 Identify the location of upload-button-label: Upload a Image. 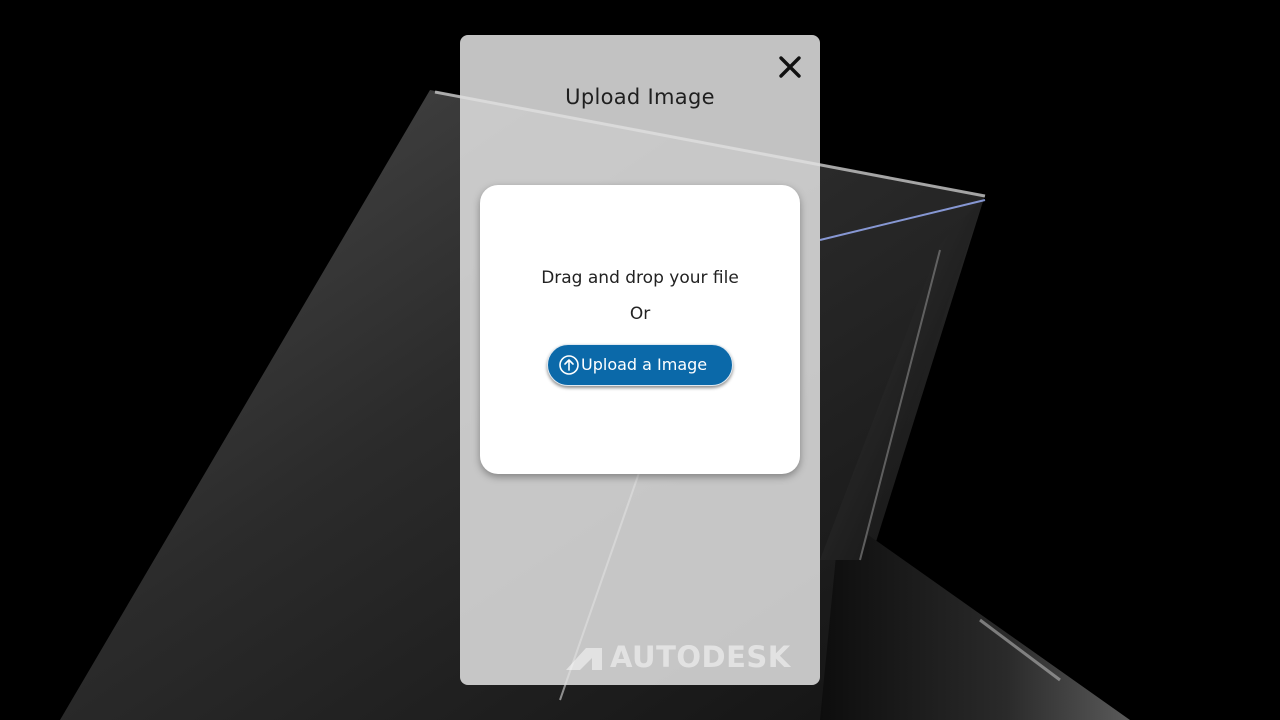
(644, 364).